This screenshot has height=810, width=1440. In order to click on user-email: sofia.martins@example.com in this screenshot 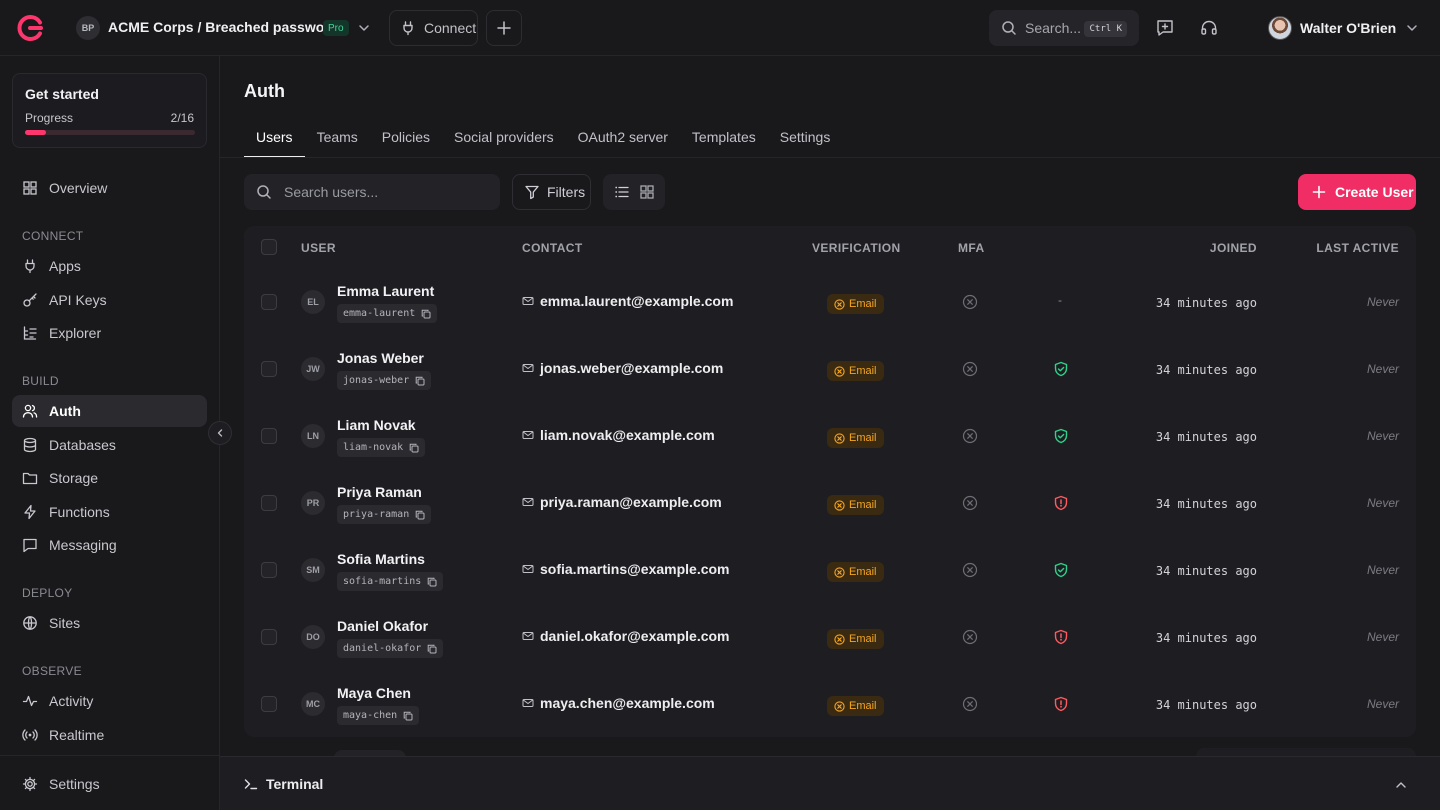, I will do `click(635, 569)`.